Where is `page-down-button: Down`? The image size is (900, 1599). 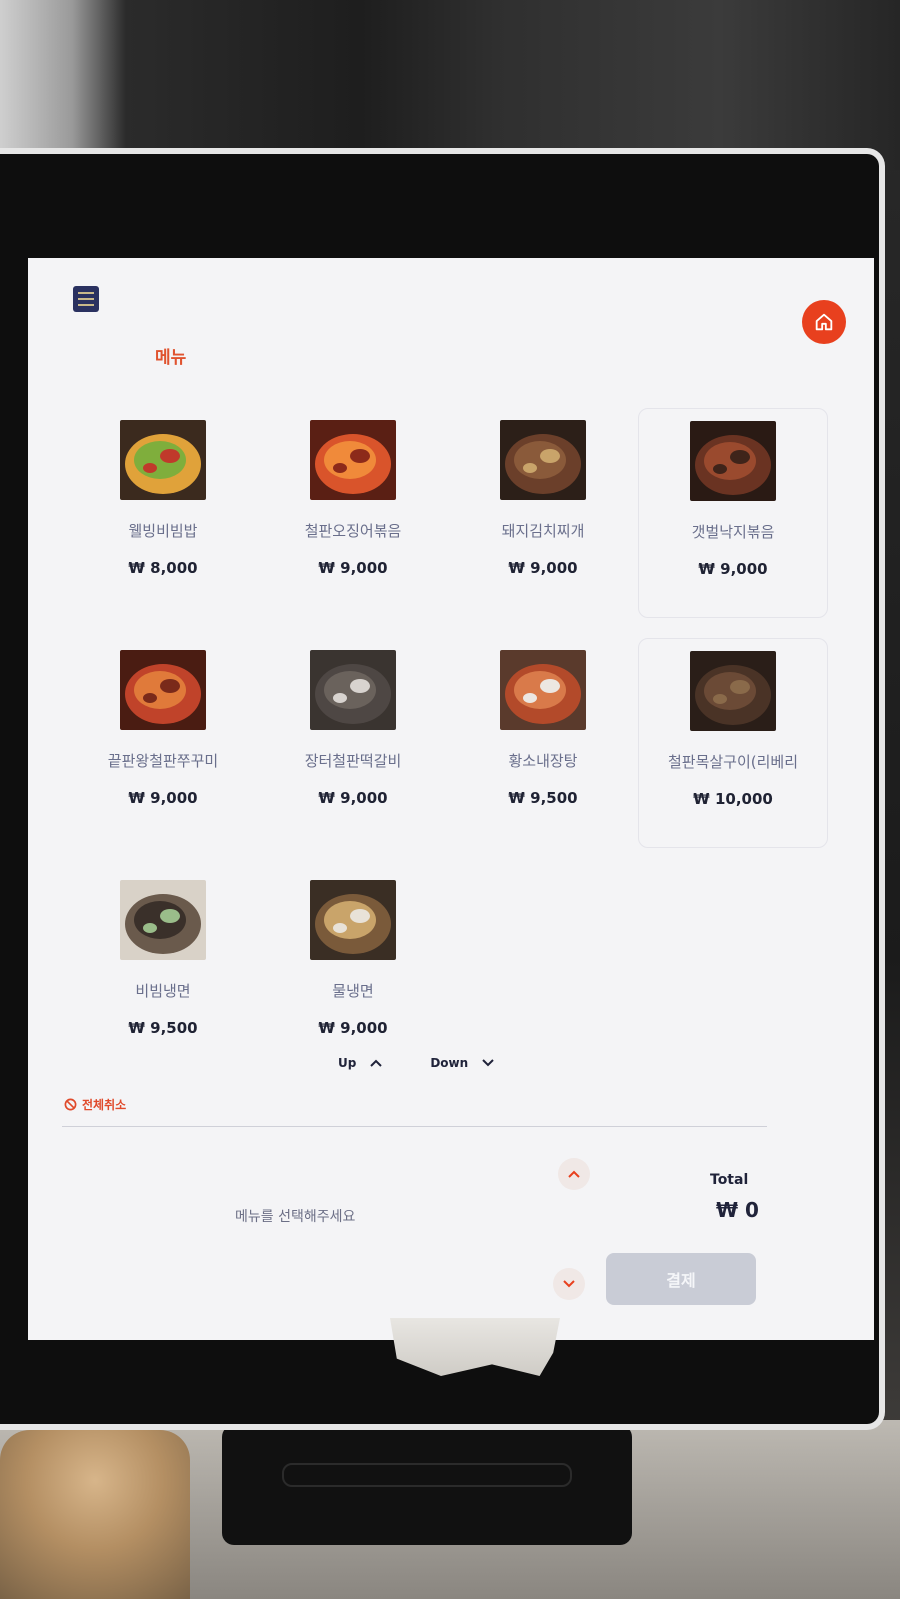
page-down-button: Down is located at coordinates (462, 1063).